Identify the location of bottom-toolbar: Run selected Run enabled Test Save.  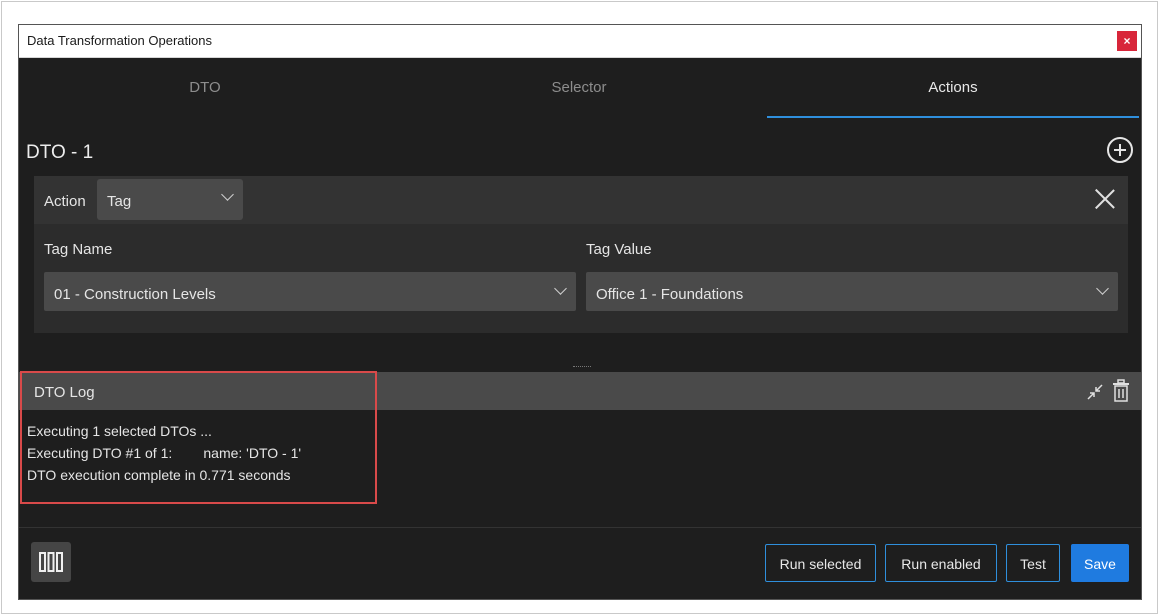
(580, 563).